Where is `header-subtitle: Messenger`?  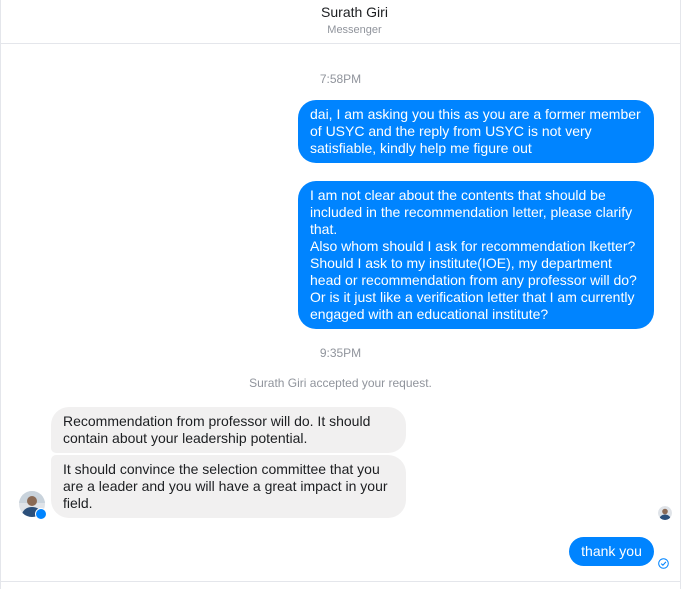 header-subtitle: Messenger is located at coordinates (354, 30).